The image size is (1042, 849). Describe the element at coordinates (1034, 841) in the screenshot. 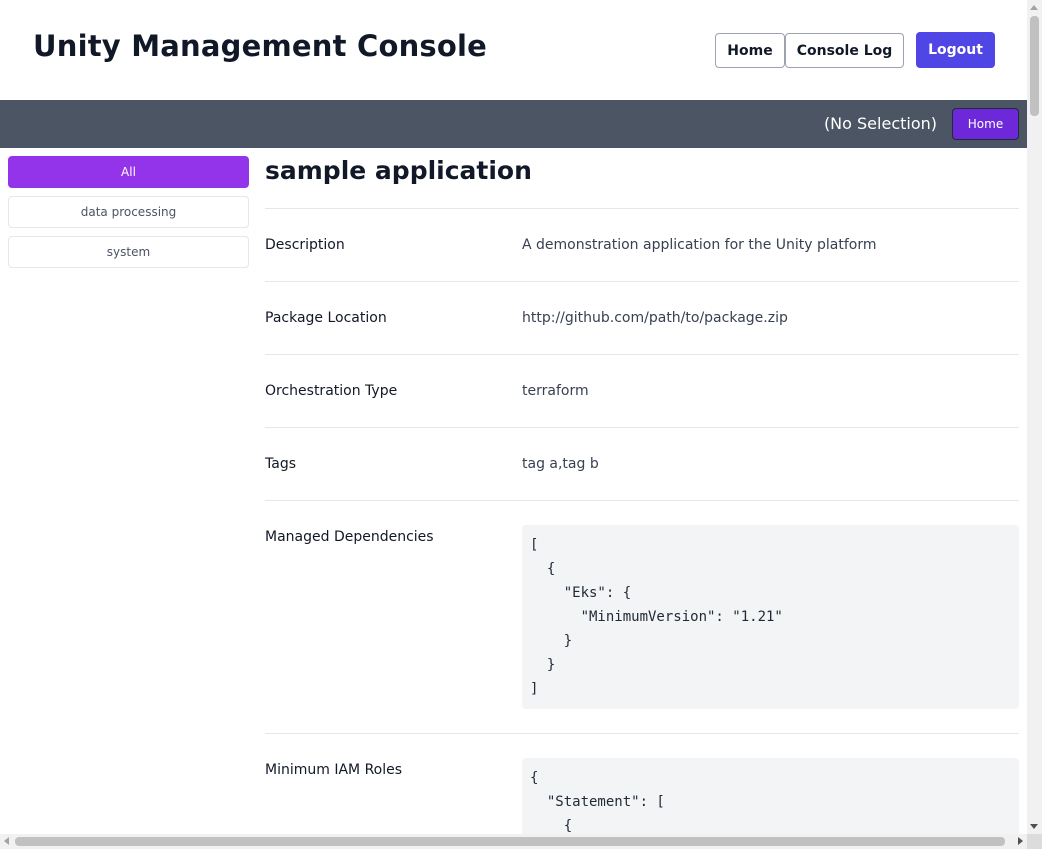

I see `scrollbar-corner` at that location.